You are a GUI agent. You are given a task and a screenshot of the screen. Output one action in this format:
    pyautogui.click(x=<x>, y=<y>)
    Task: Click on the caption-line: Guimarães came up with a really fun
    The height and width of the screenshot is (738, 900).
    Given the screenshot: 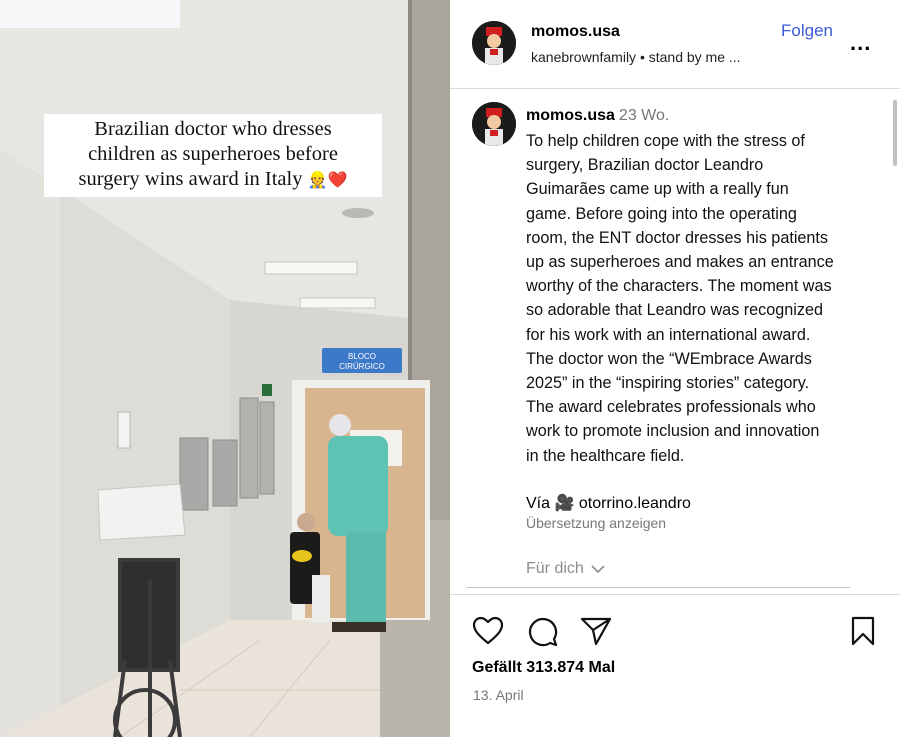 What is the action you would take?
    pyautogui.click(x=657, y=189)
    